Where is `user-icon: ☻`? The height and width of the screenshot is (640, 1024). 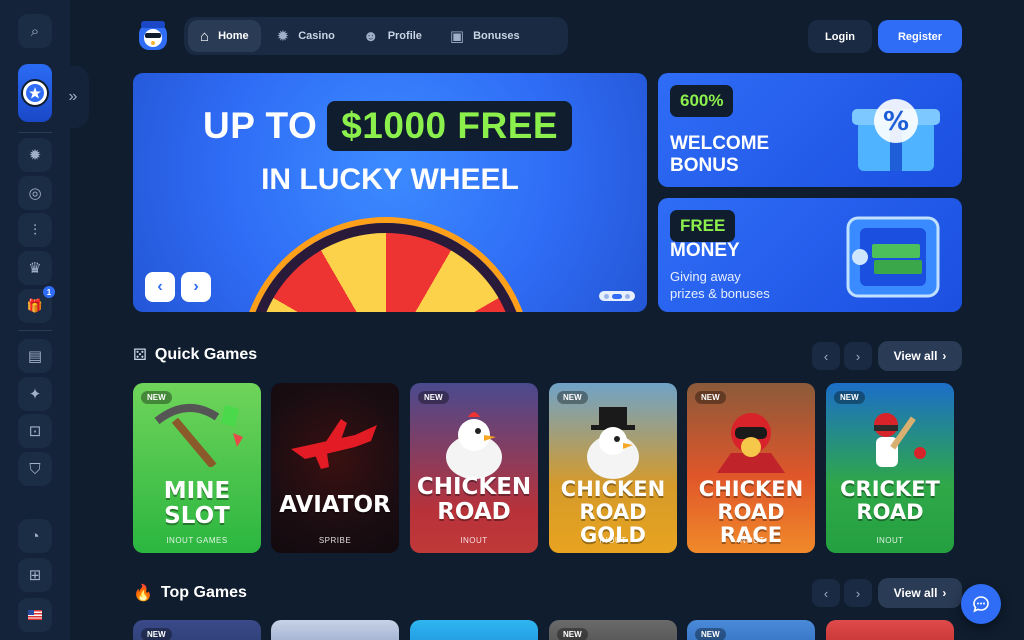
user-icon: ☻ is located at coordinates (370, 36).